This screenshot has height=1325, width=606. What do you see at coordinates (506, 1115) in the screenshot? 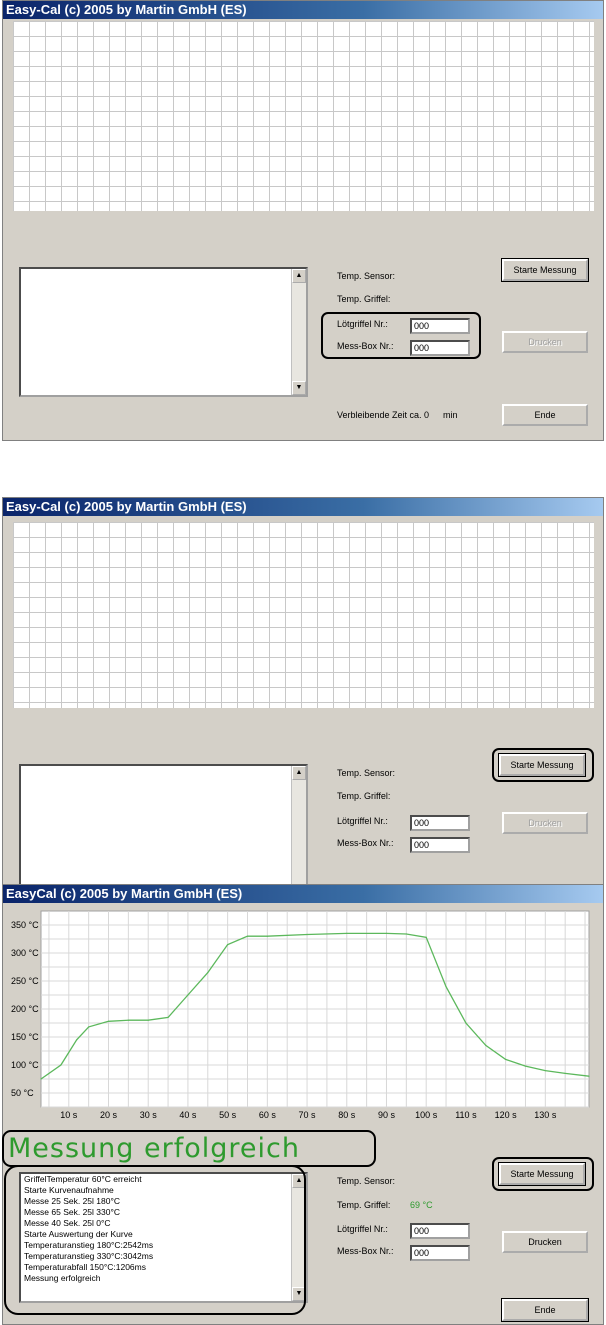
I see `x-tick-label: 120 s` at bounding box center [506, 1115].